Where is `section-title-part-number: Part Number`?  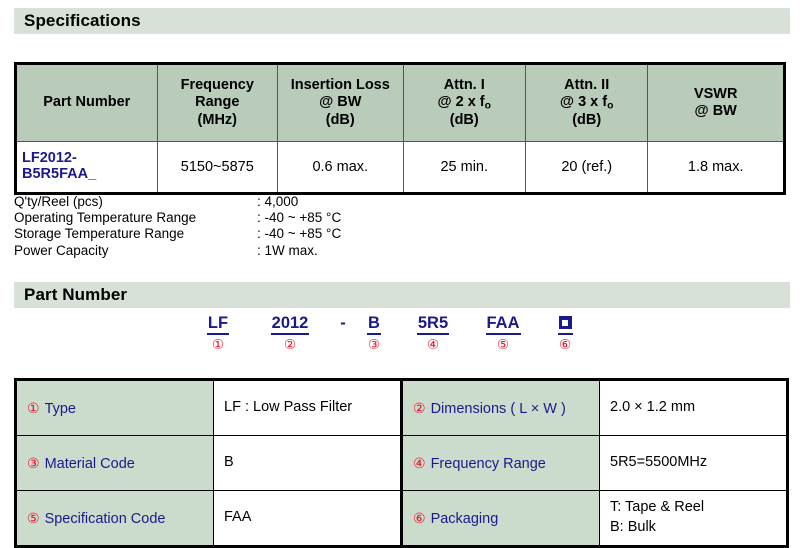
section-title-part-number: Part Number is located at coordinates (76, 294).